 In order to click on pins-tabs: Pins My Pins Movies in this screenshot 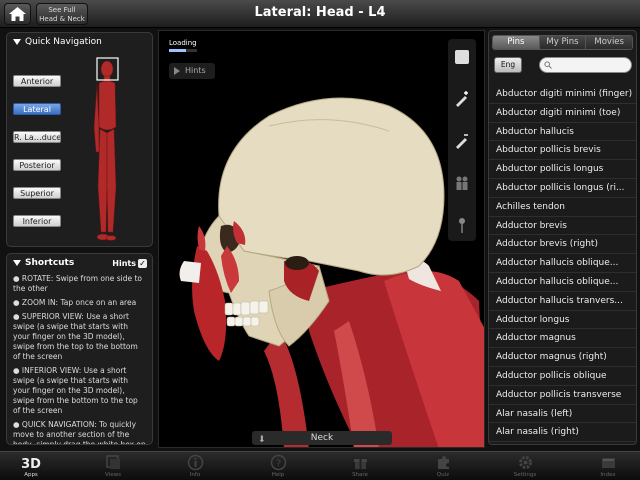, I will do `click(562, 42)`.